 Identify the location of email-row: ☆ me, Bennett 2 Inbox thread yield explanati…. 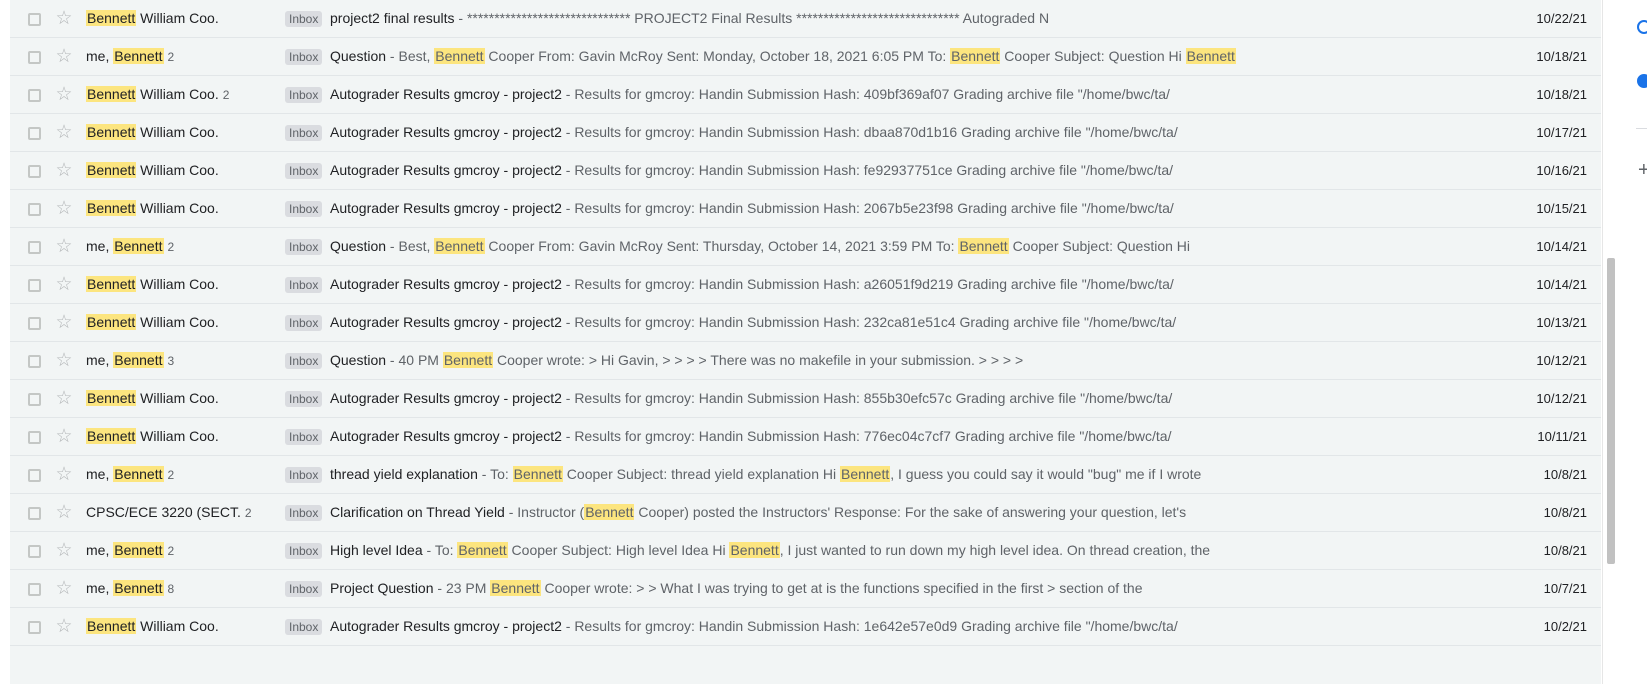
(805, 475).